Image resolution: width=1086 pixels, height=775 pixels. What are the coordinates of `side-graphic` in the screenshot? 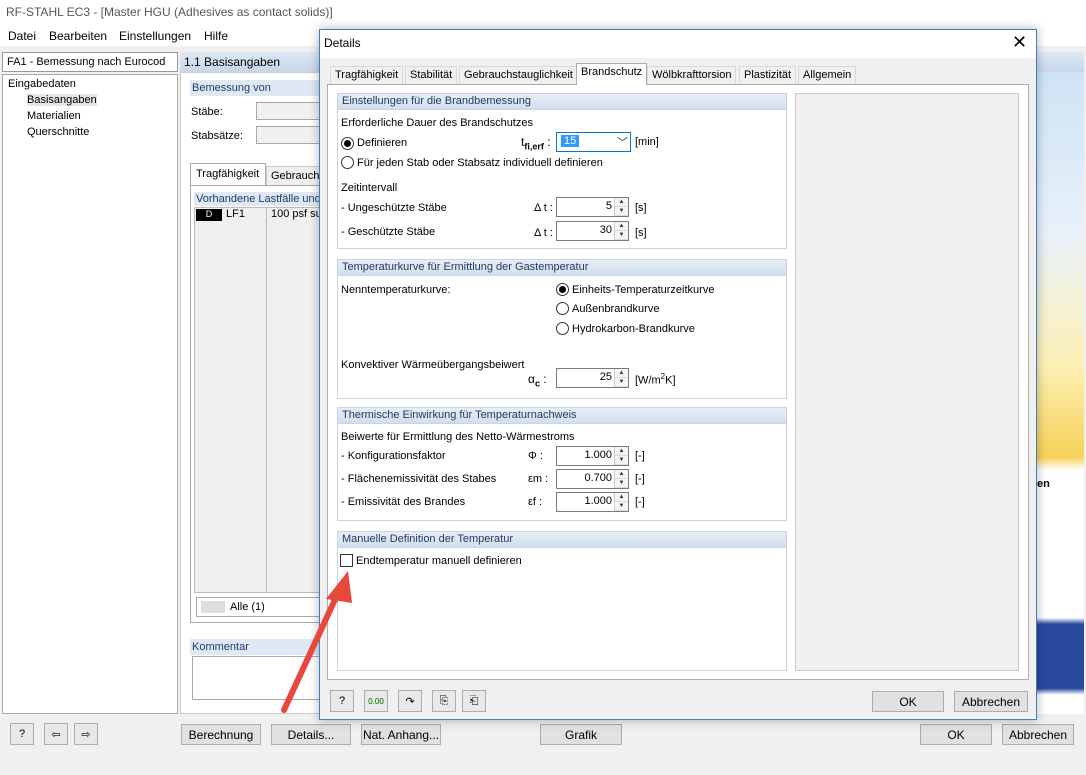 It's located at (1060, 393).